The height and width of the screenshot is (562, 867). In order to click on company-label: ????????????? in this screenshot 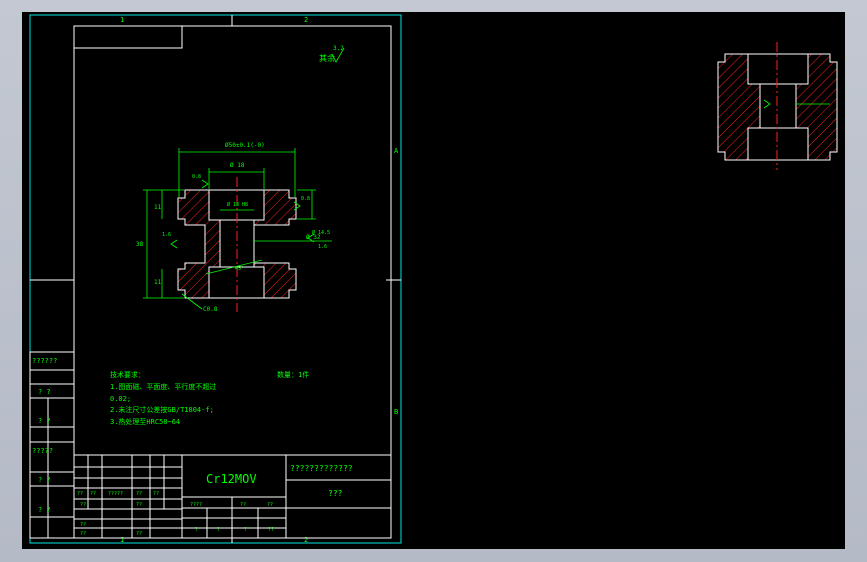, I will do `click(321, 468)`.